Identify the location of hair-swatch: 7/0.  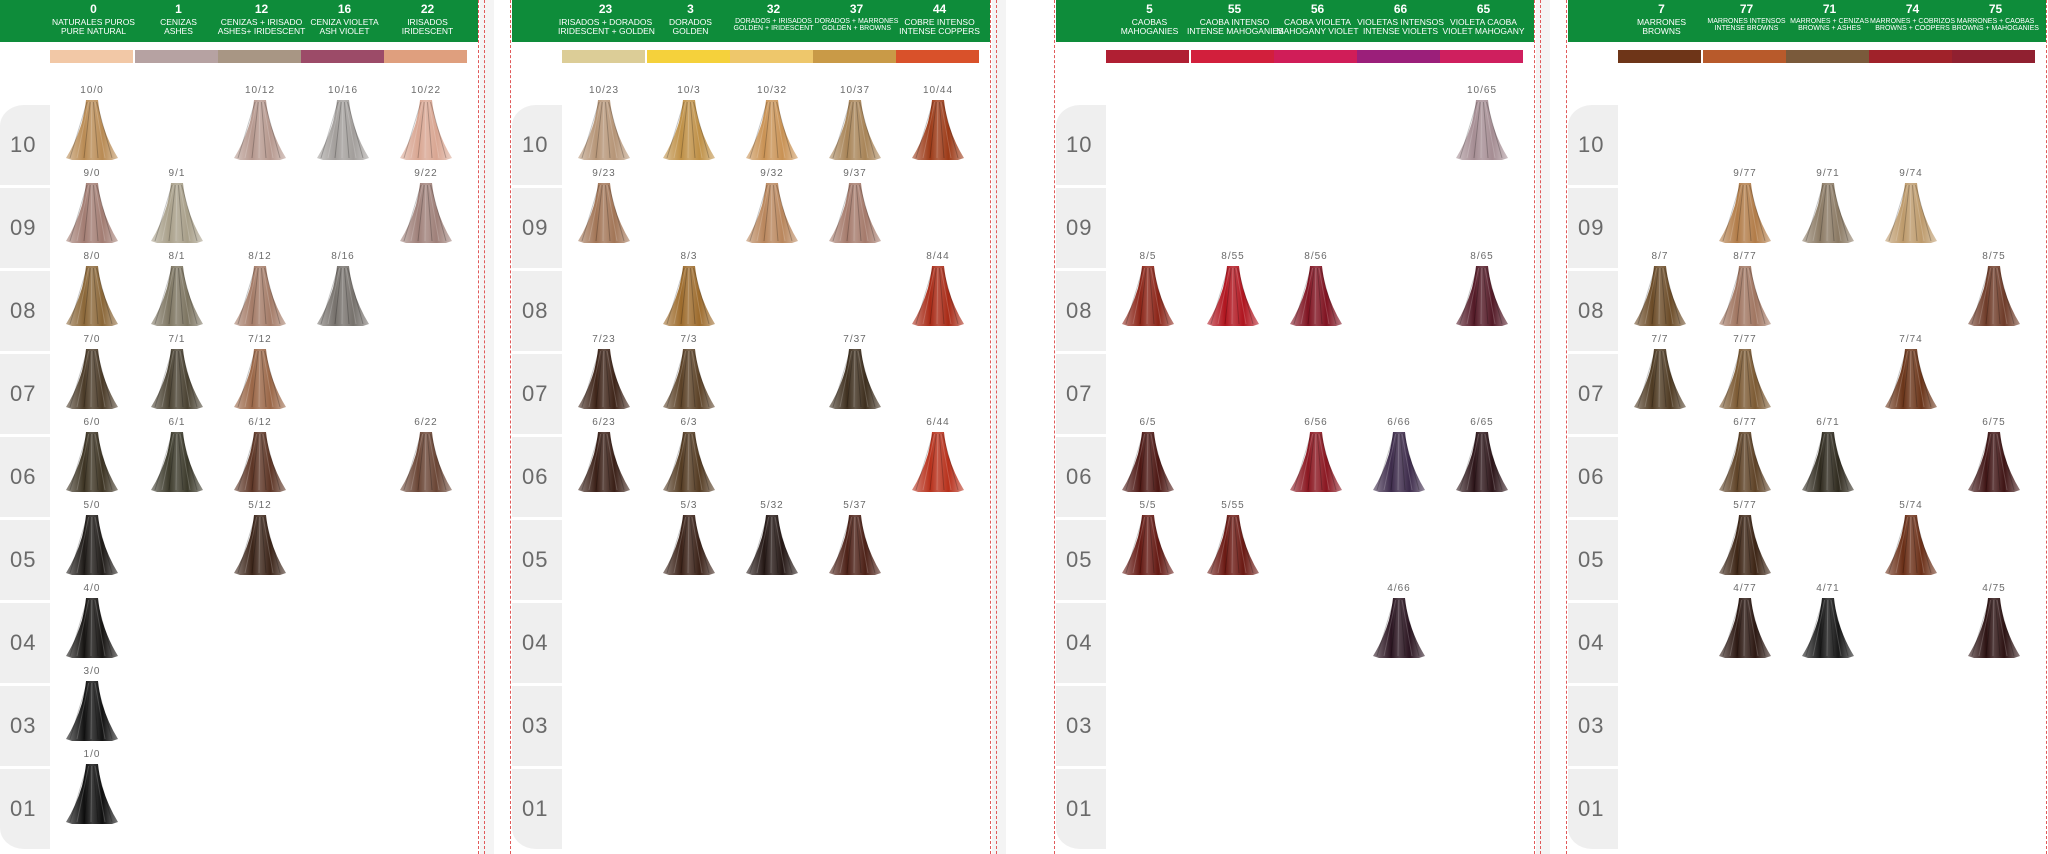
(92, 374).